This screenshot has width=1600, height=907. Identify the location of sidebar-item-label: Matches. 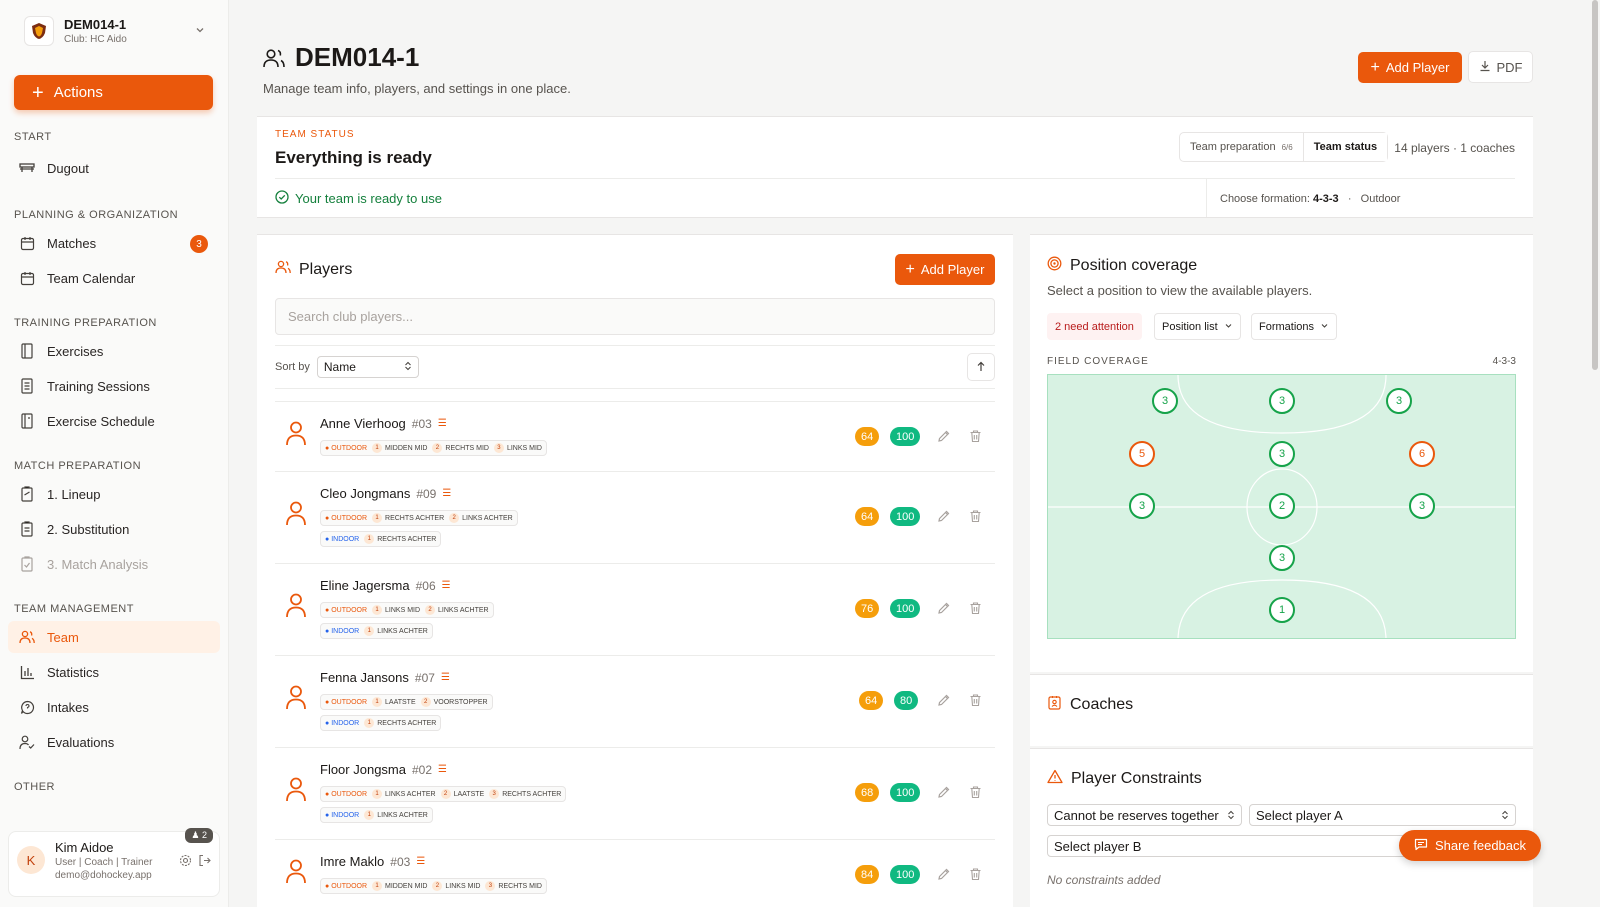
(72, 243).